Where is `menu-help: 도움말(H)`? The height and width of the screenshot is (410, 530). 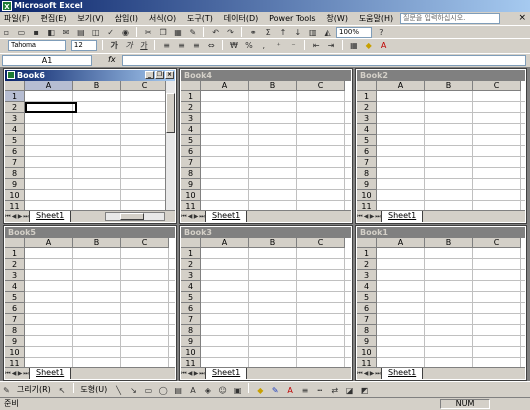
menu-help: 도움말(H) is located at coordinates (376, 18).